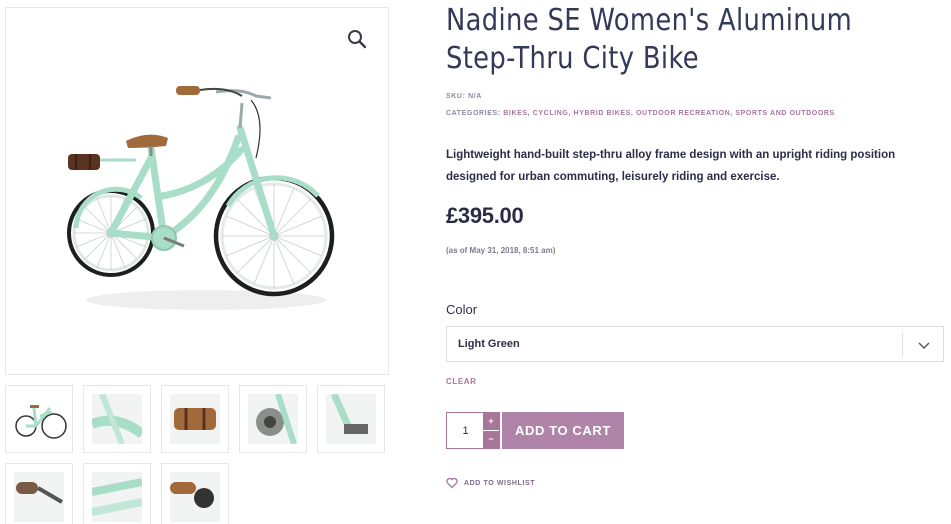 This screenshot has width=951, height=524. Describe the element at coordinates (683, 113) in the screenshot. I see `category-link: OUTDOOR RECREATION` at that location.